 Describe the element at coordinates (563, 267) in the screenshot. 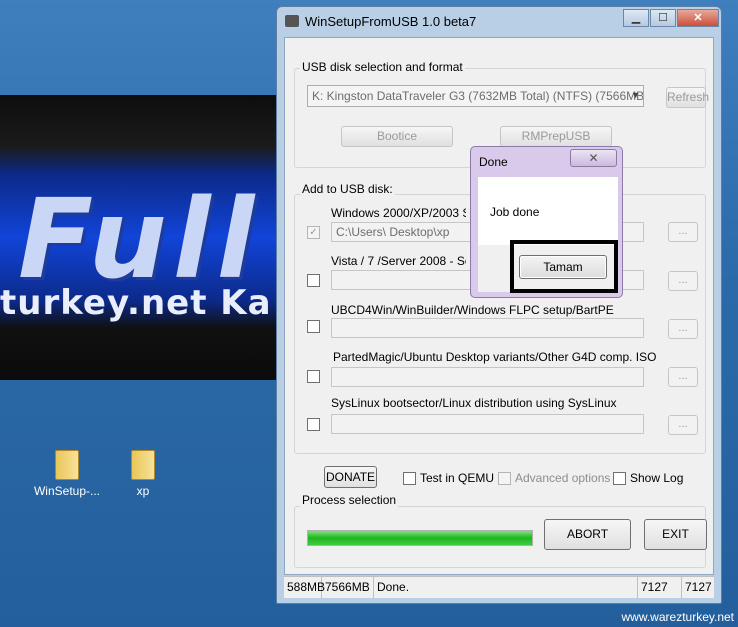

I see `ok-button: Tamam` at that location.